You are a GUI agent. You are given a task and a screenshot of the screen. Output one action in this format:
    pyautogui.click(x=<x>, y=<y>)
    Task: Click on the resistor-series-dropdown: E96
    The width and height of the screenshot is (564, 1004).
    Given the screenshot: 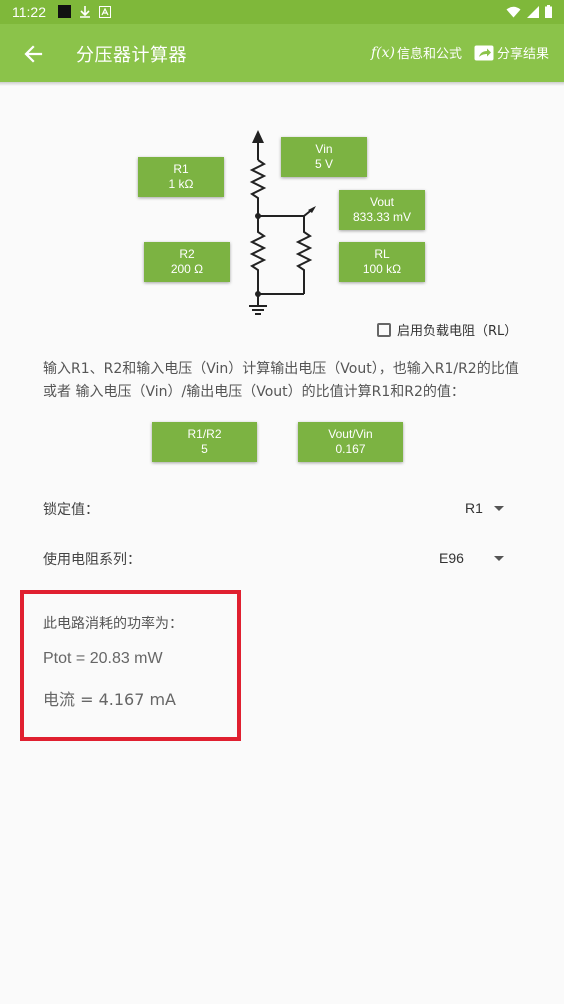 What is the action you would take?
    pyautogui.click(x=472, y=558)
    